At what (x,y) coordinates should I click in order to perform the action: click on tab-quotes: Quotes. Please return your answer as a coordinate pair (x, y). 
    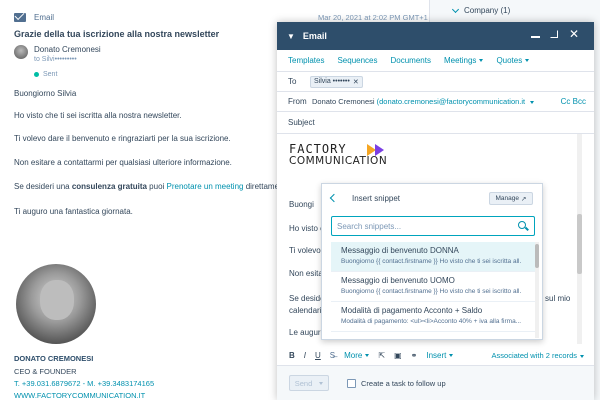
    Looking at the image, I should click on (513, 60).